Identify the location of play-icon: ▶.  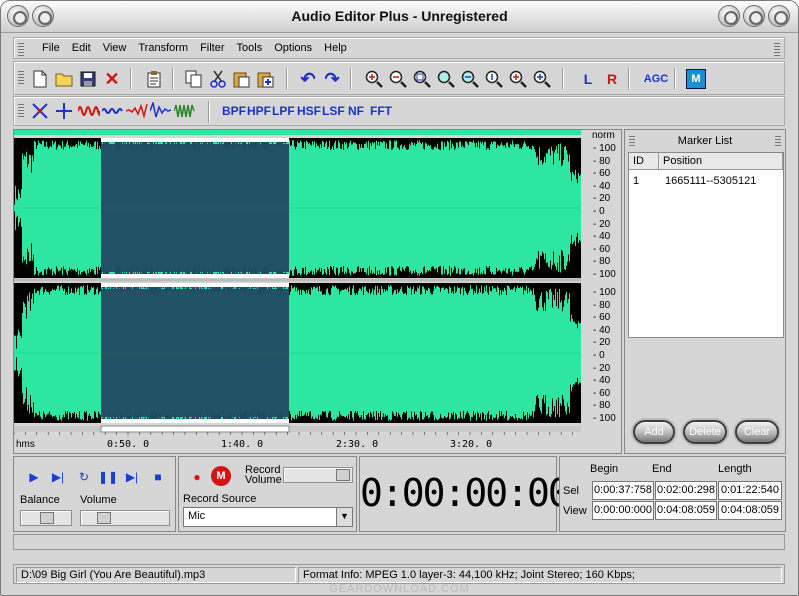
(34, 477).